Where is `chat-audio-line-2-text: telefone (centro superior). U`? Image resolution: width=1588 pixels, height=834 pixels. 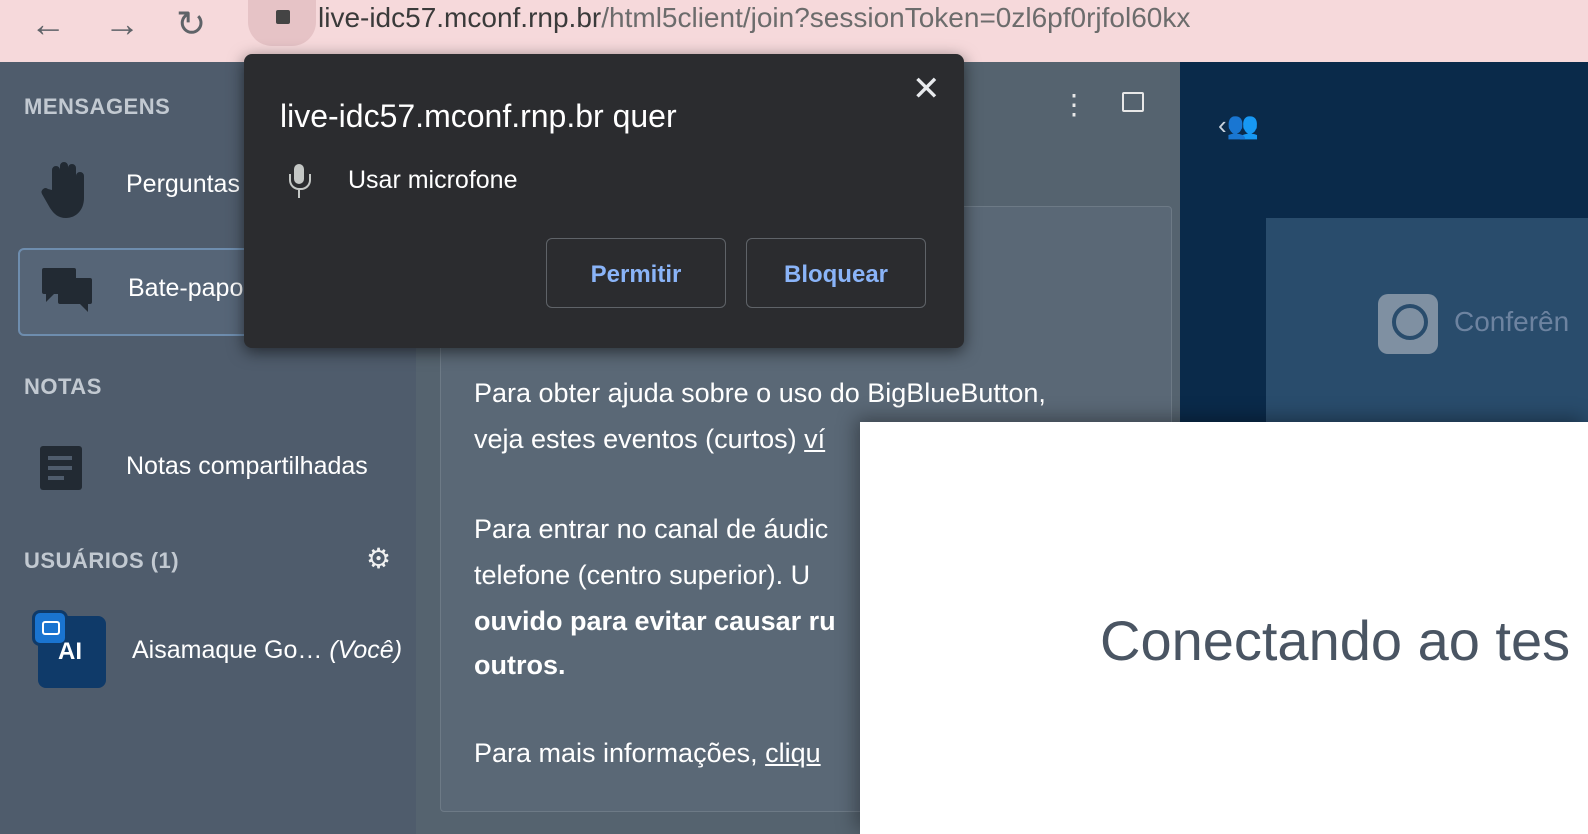
chat-audio-line-2-text: telefone (centro superior). U is located at coordinates (642, 575).